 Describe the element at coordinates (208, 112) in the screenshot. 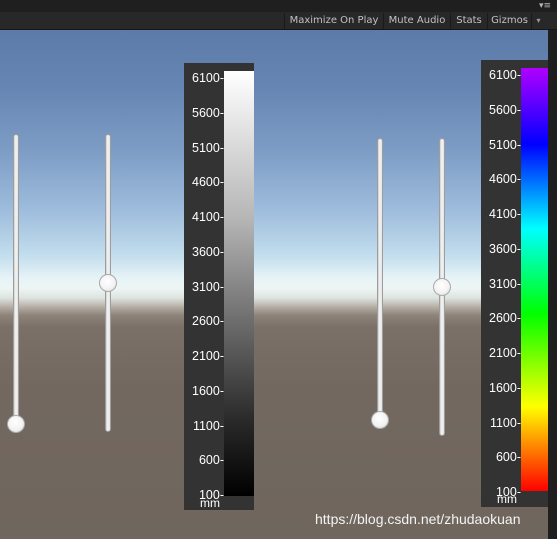

I see `grayscale-tick-label: 5600-` at that location.